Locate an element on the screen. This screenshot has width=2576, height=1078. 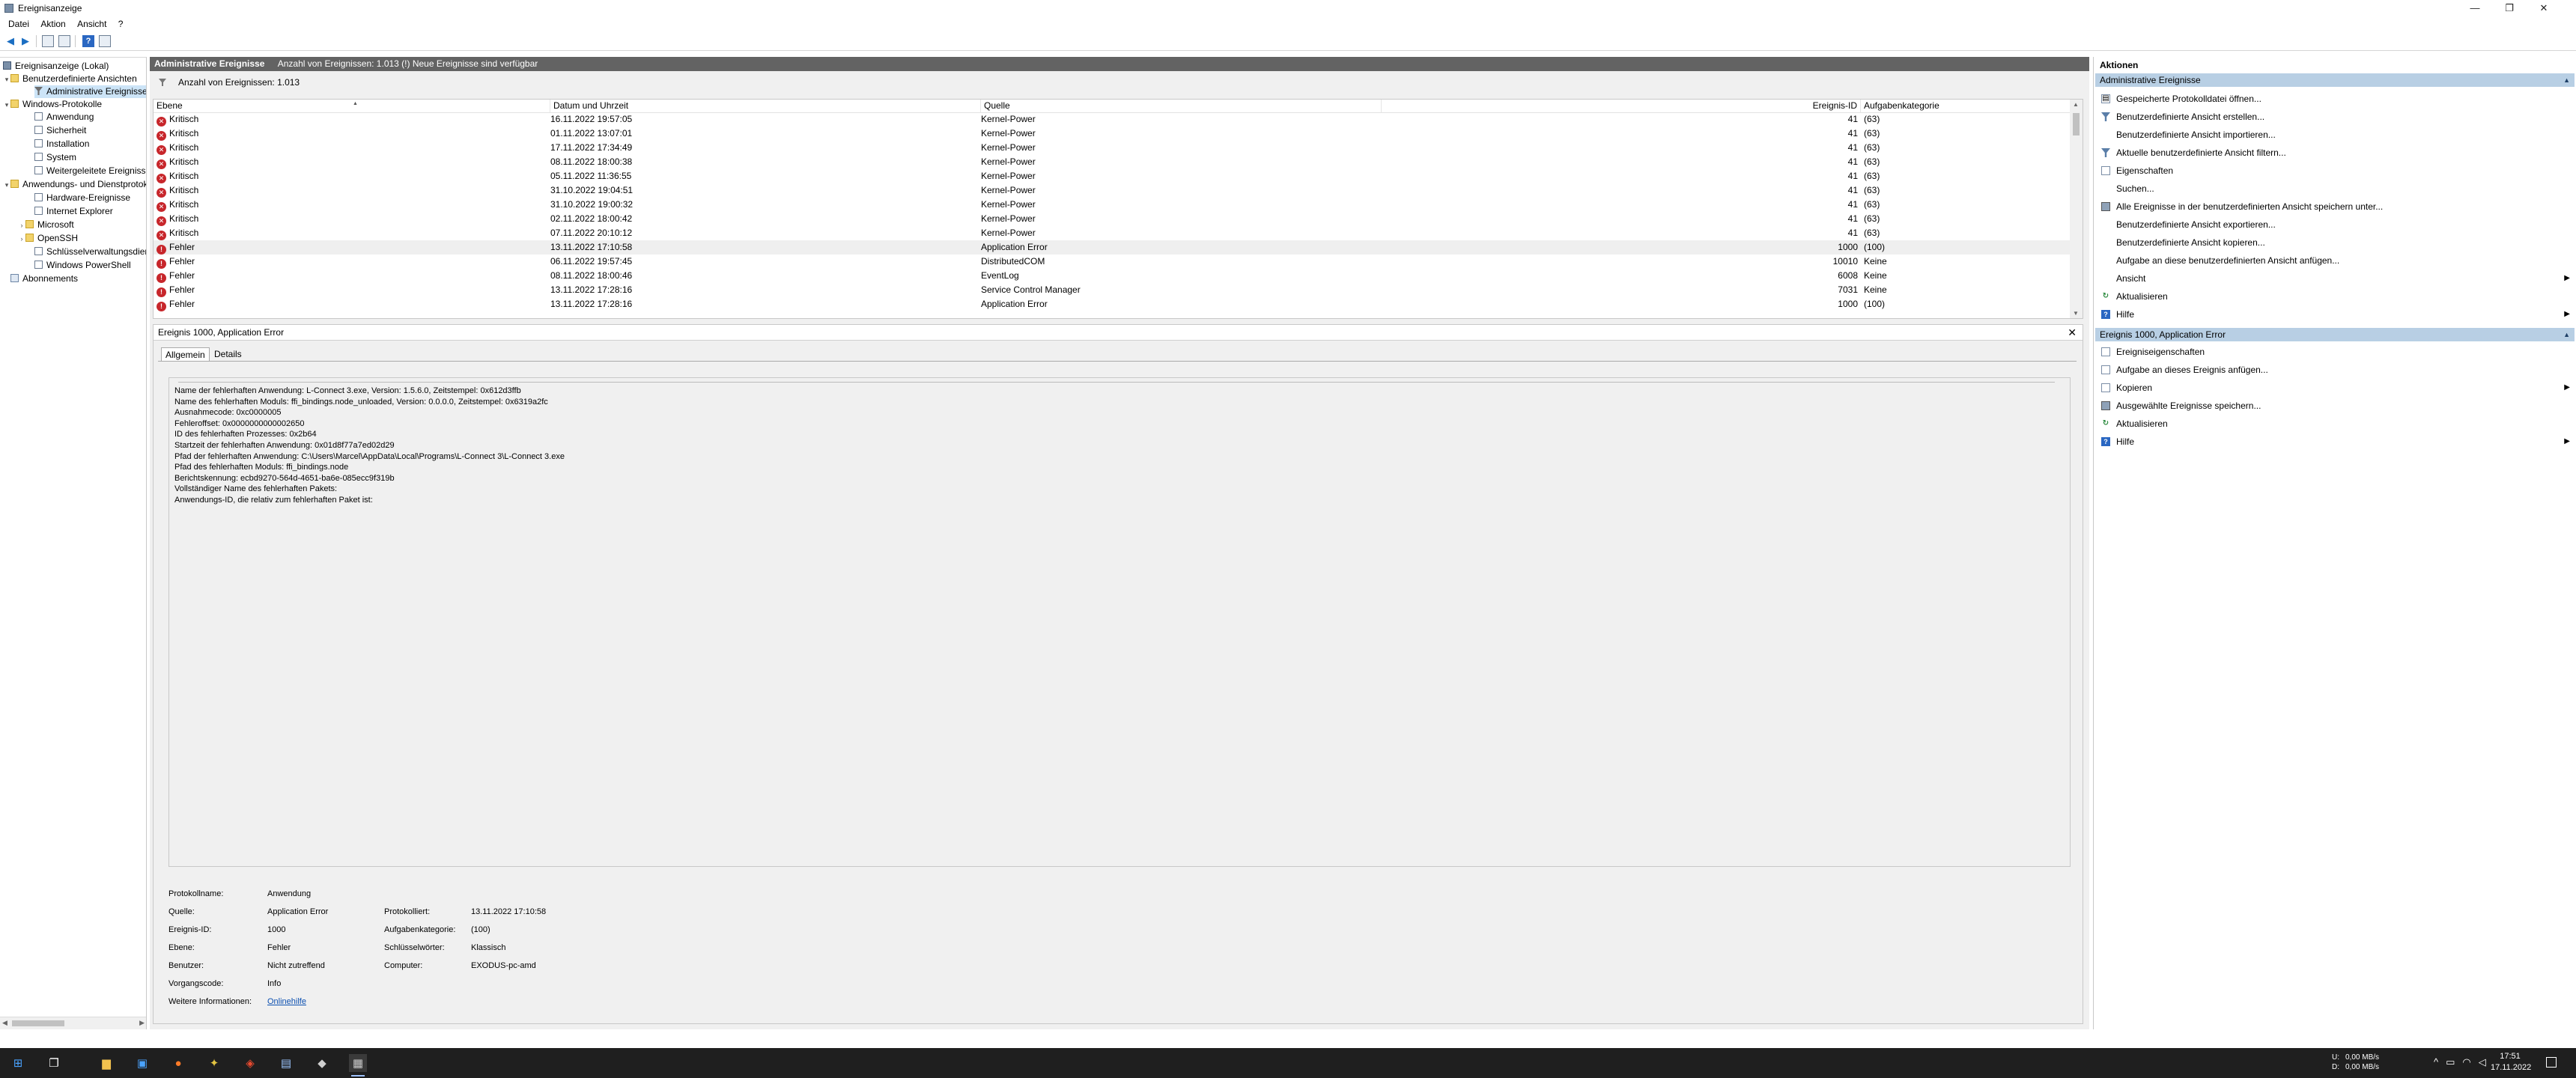
menu-view: Ansicht is located at coordinates (92, 23).